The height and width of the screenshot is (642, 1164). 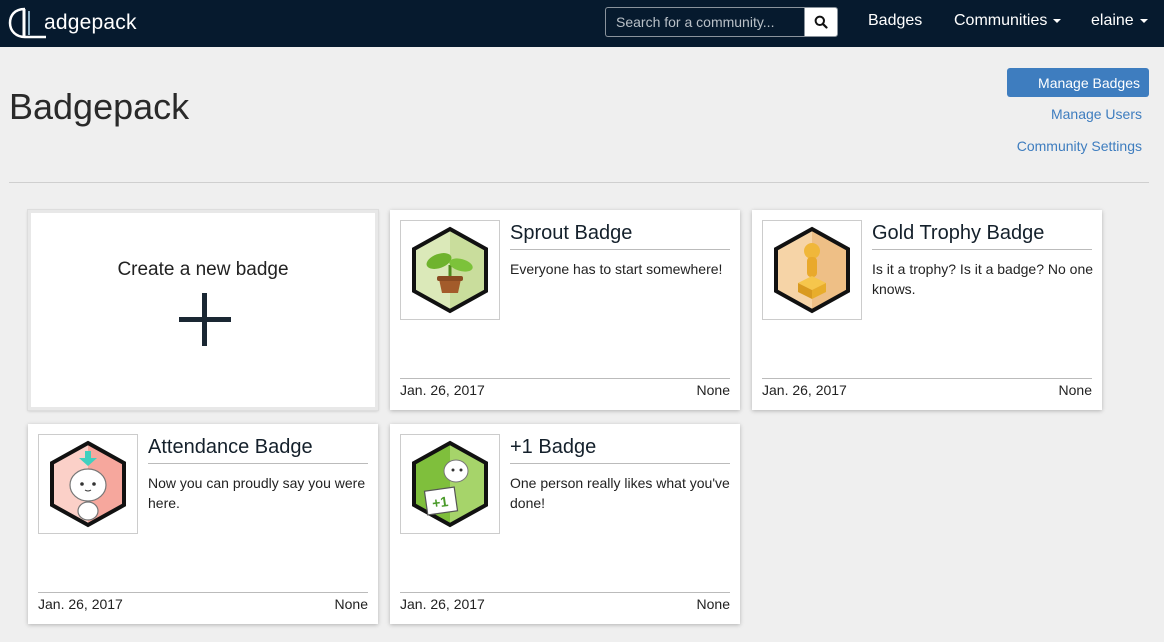 I want to click on brand-logo: adgepack, so click(x=72, y=23).